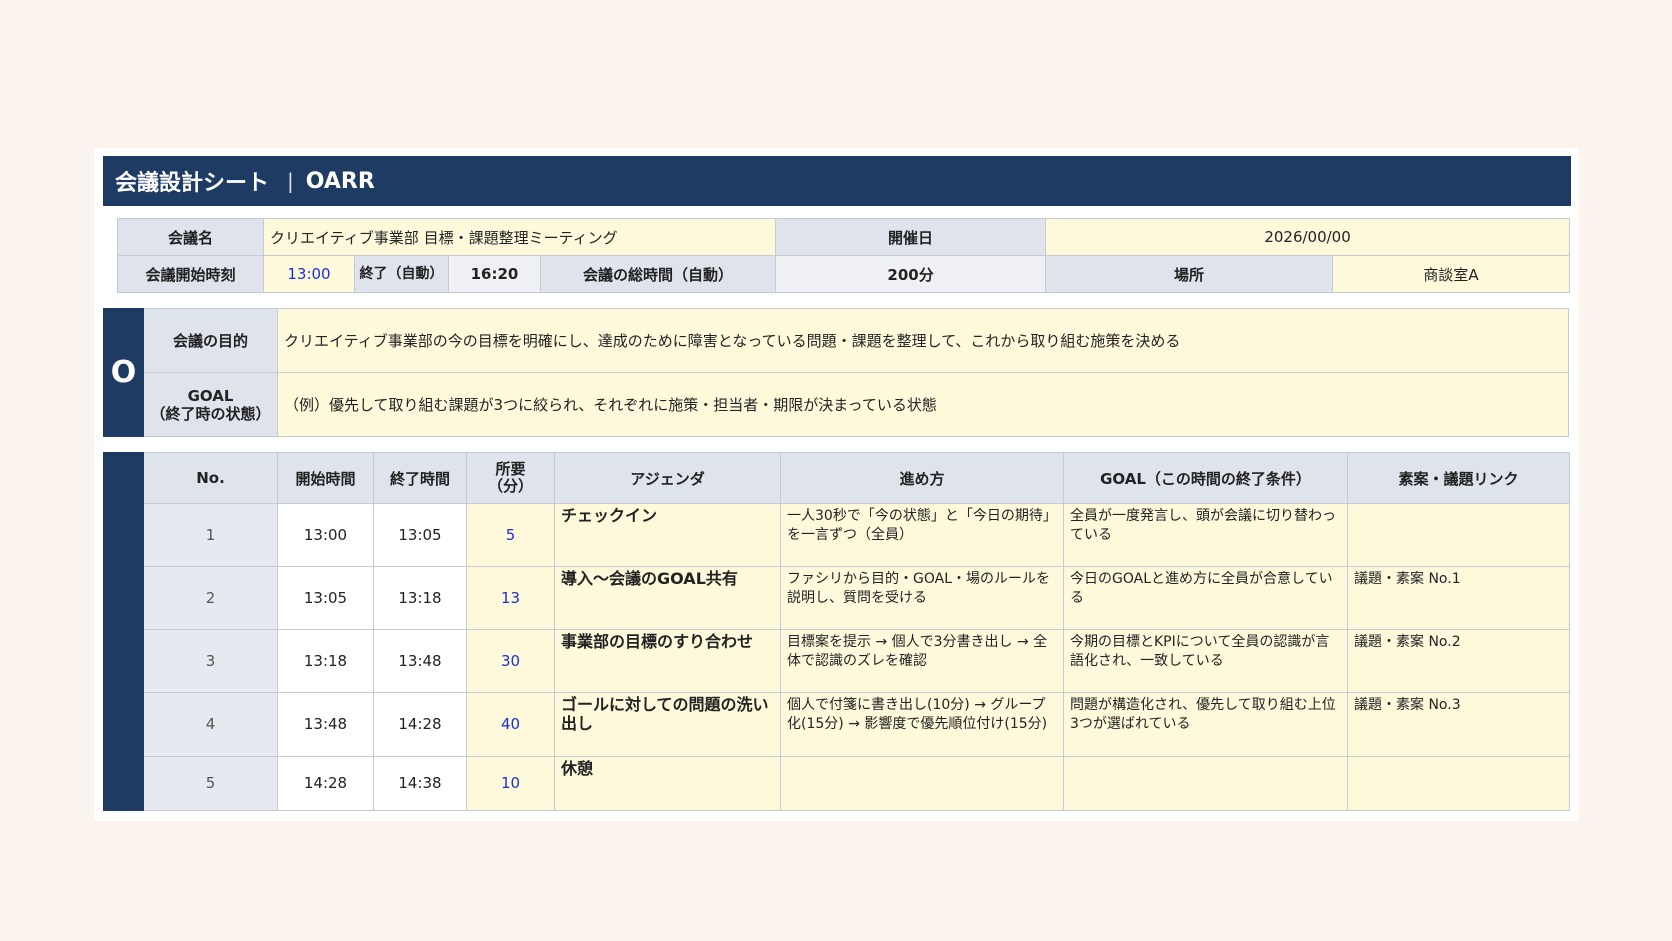 The height and width of the screenshot is (941, 1672). What do you see at coordinates (510, 783) in the screenshot?
I see `row-duration: 10` at bounding box center [510, 783].